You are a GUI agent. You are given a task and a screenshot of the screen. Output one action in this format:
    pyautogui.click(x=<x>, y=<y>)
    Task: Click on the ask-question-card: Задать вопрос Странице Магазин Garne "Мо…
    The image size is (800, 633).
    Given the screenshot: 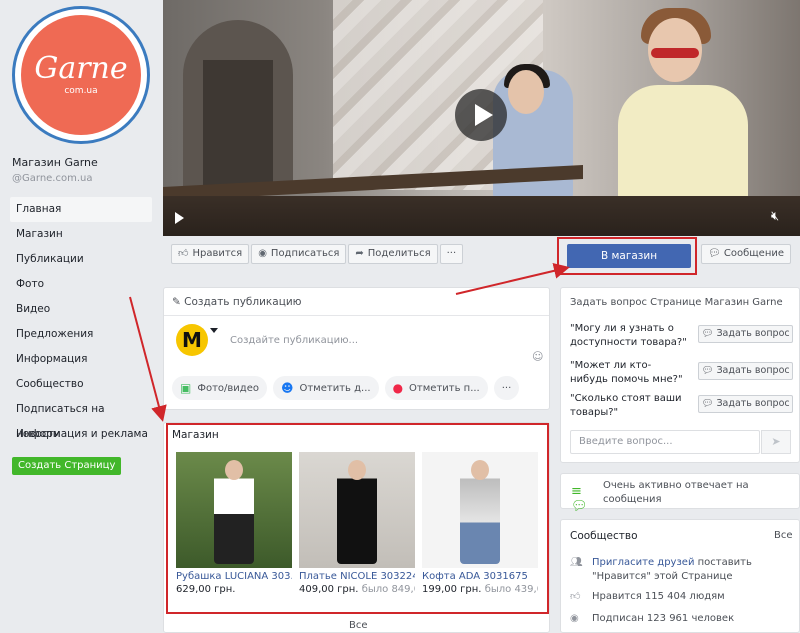 What is the action you would take?
    pyautogui.click(x=680, y=375)
    